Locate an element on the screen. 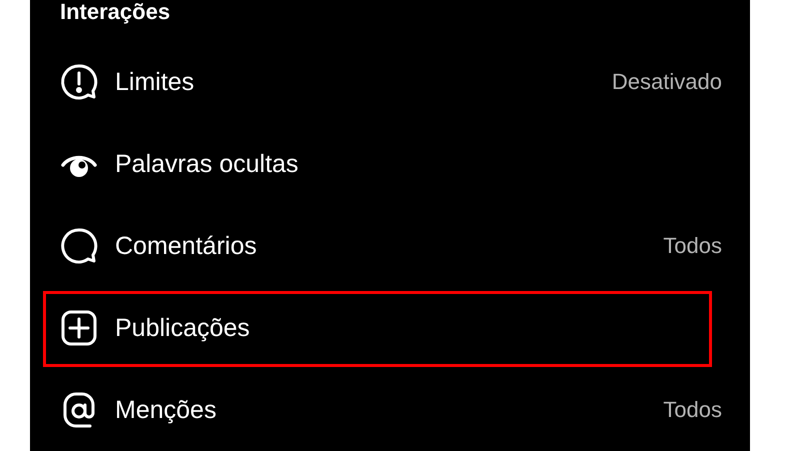 Image resolution: width=800 pixels, height=451 pixels. setting-value: Desativado is located at coordinates (667, 82).